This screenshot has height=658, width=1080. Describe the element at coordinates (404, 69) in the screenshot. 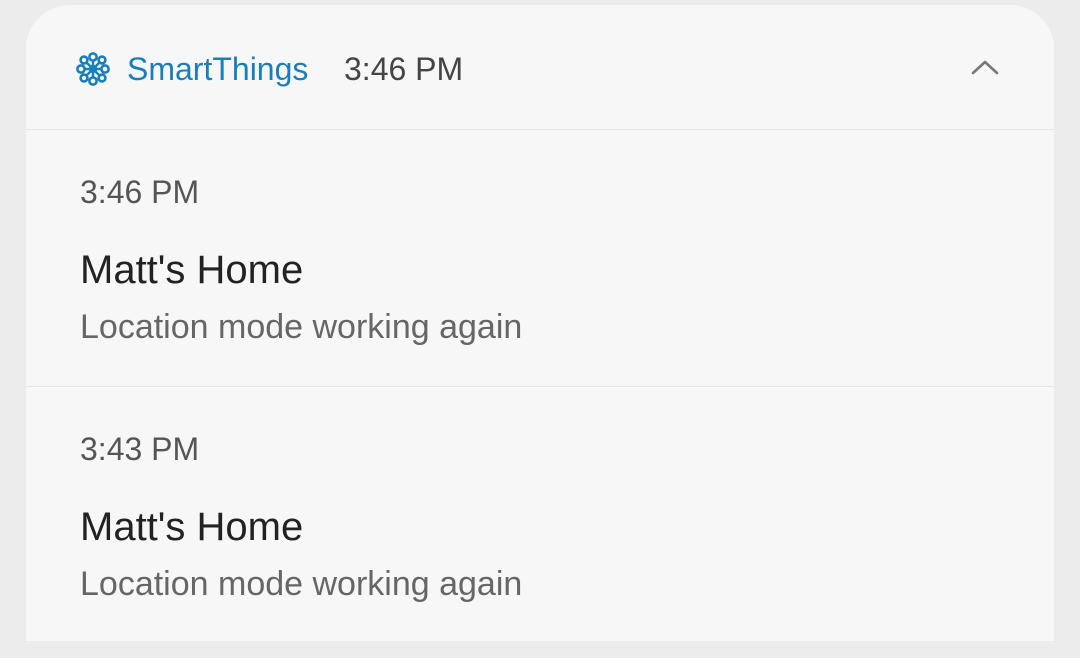

I see `header-timestamp: 3:46 PM` at that location.